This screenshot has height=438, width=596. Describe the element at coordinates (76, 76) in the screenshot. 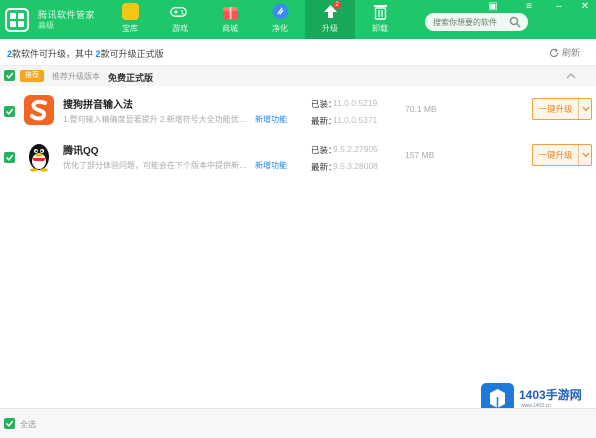

I see `group-name: 推荐升级版本` at that location.